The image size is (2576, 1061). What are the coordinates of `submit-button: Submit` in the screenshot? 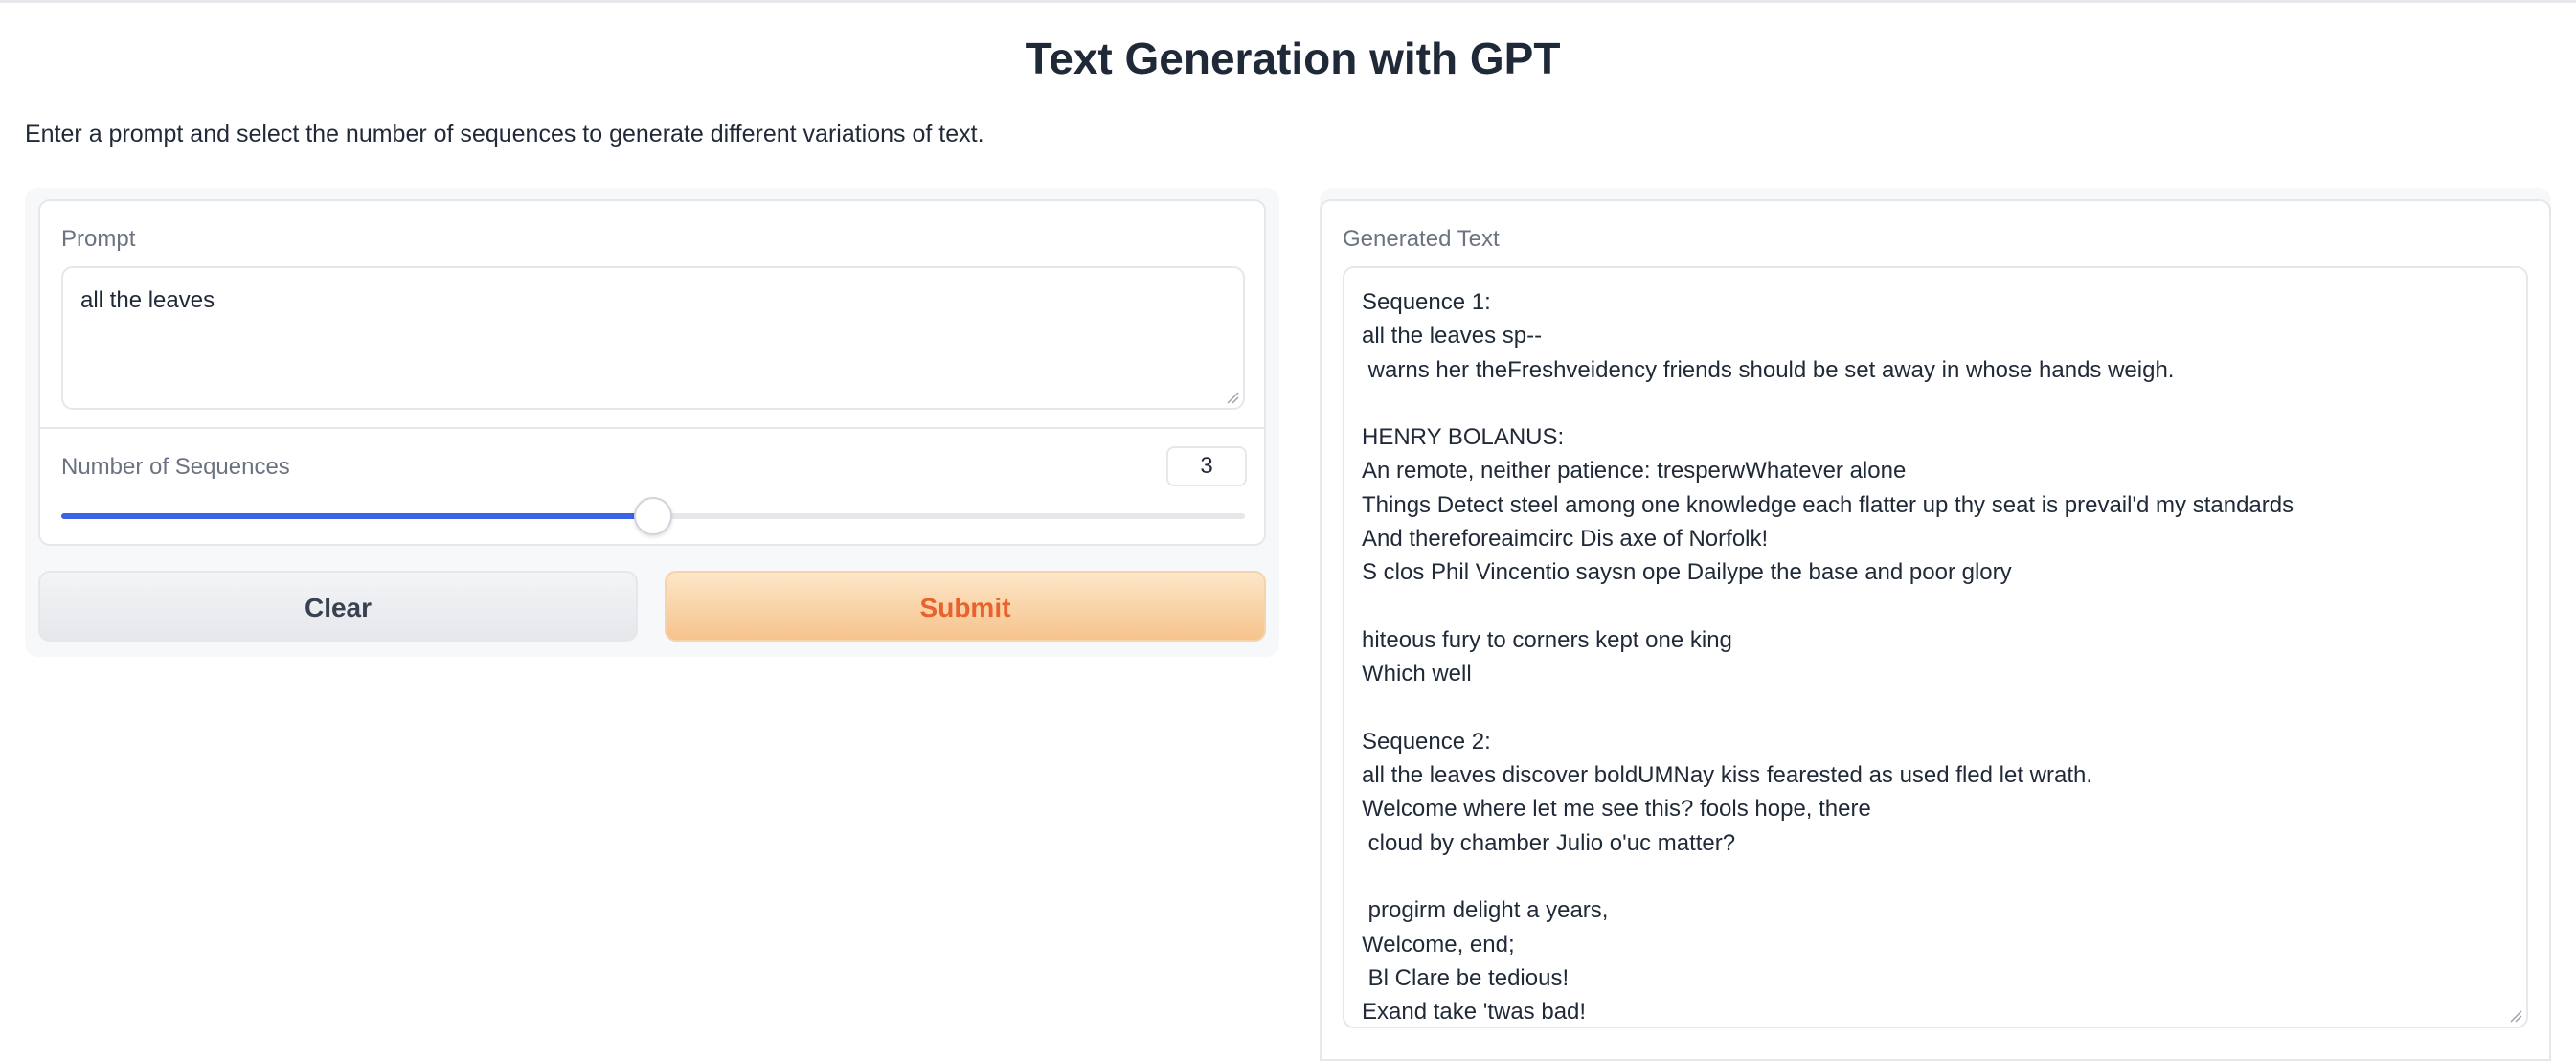 It's located at (965, 606).